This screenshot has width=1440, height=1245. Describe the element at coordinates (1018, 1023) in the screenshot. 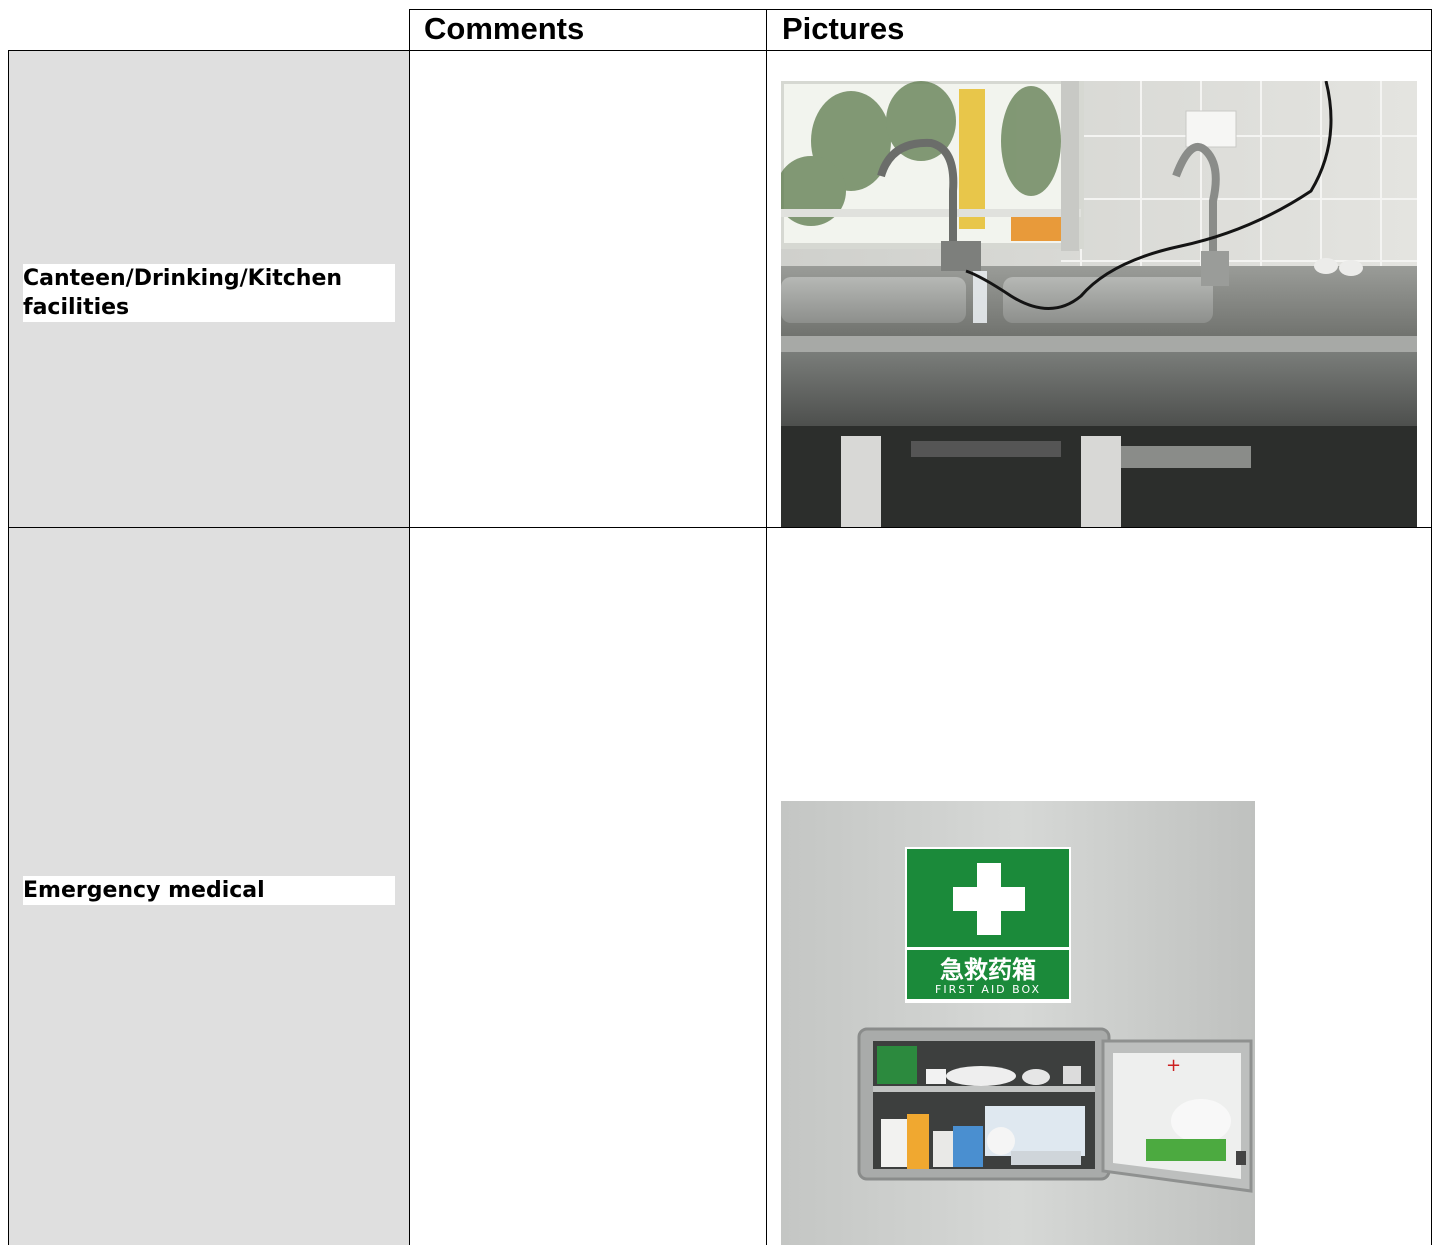

I see `first-aid-box-photo: 急救药箱 FIRST AID BOX +` at that location.